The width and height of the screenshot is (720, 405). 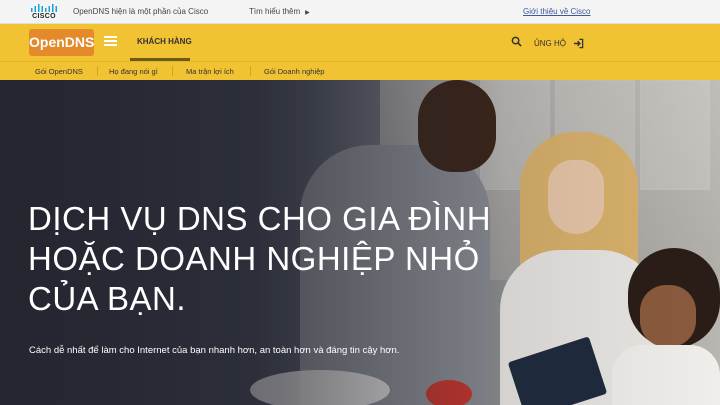 I want to click on sub-nav-item-benefits-matrix: Ma trận lợi ích, so click(x=210, y=71).